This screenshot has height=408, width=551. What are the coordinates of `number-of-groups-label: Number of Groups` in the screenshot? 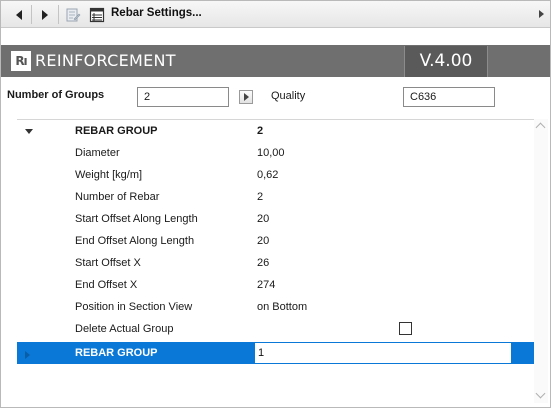 It's located at (56, 95).